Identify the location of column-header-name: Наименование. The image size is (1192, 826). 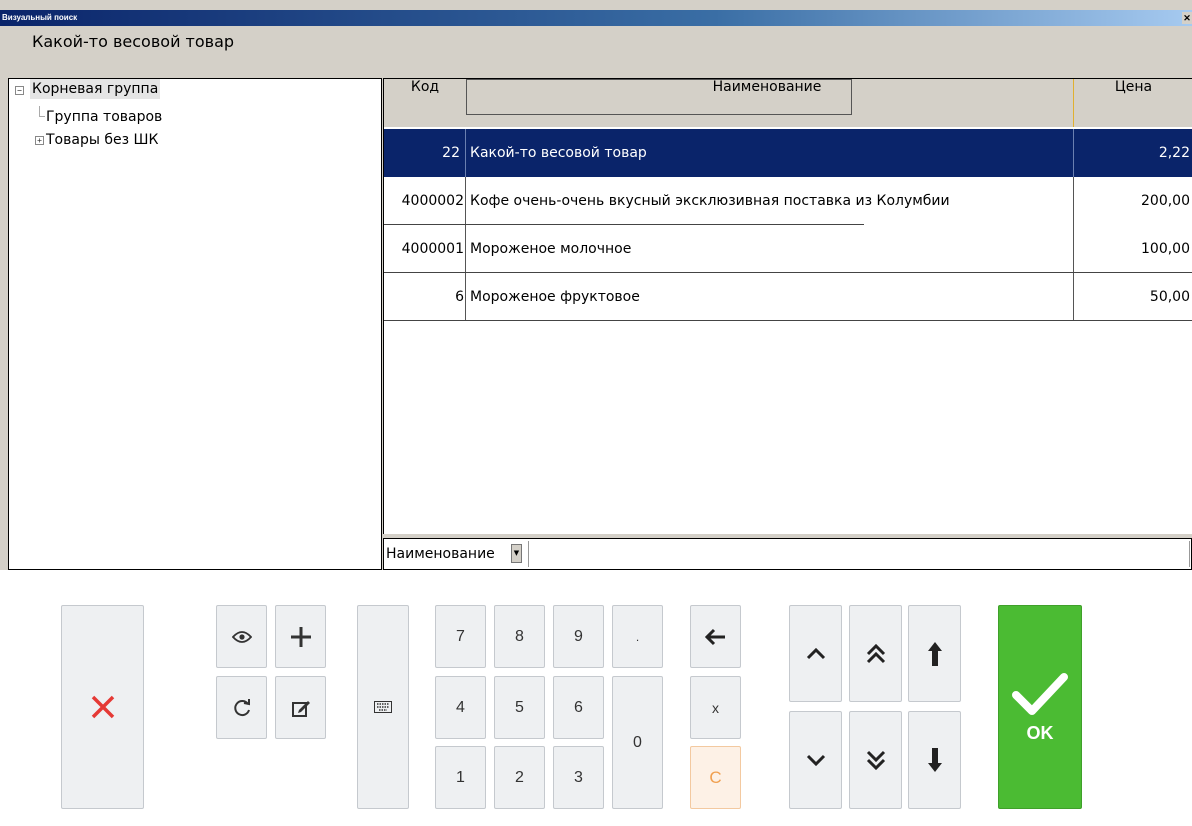
(767, 103).